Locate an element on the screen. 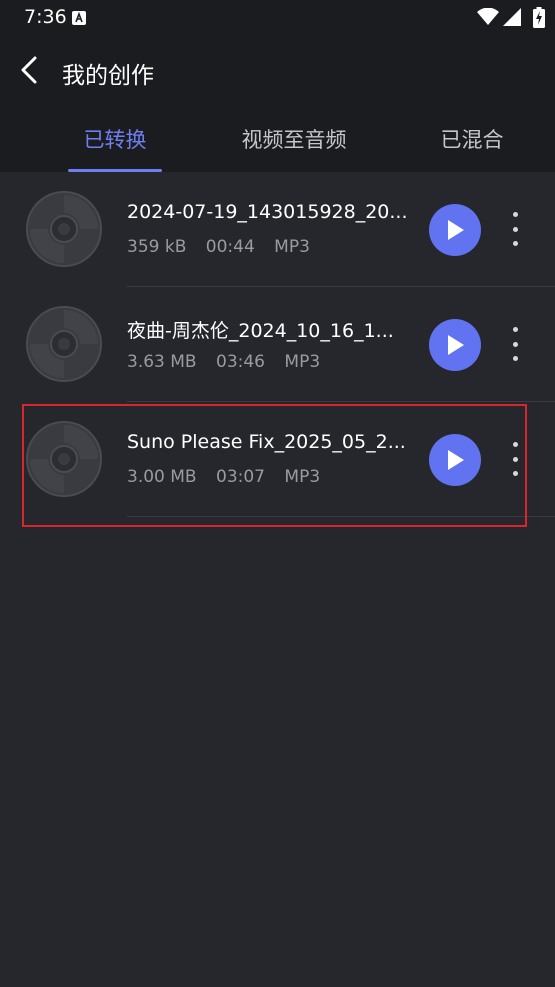 This screenshot has height=987, width=555. tab-bar: 已转换 视频至音频 已混合 is located at coordinates (277, 144).